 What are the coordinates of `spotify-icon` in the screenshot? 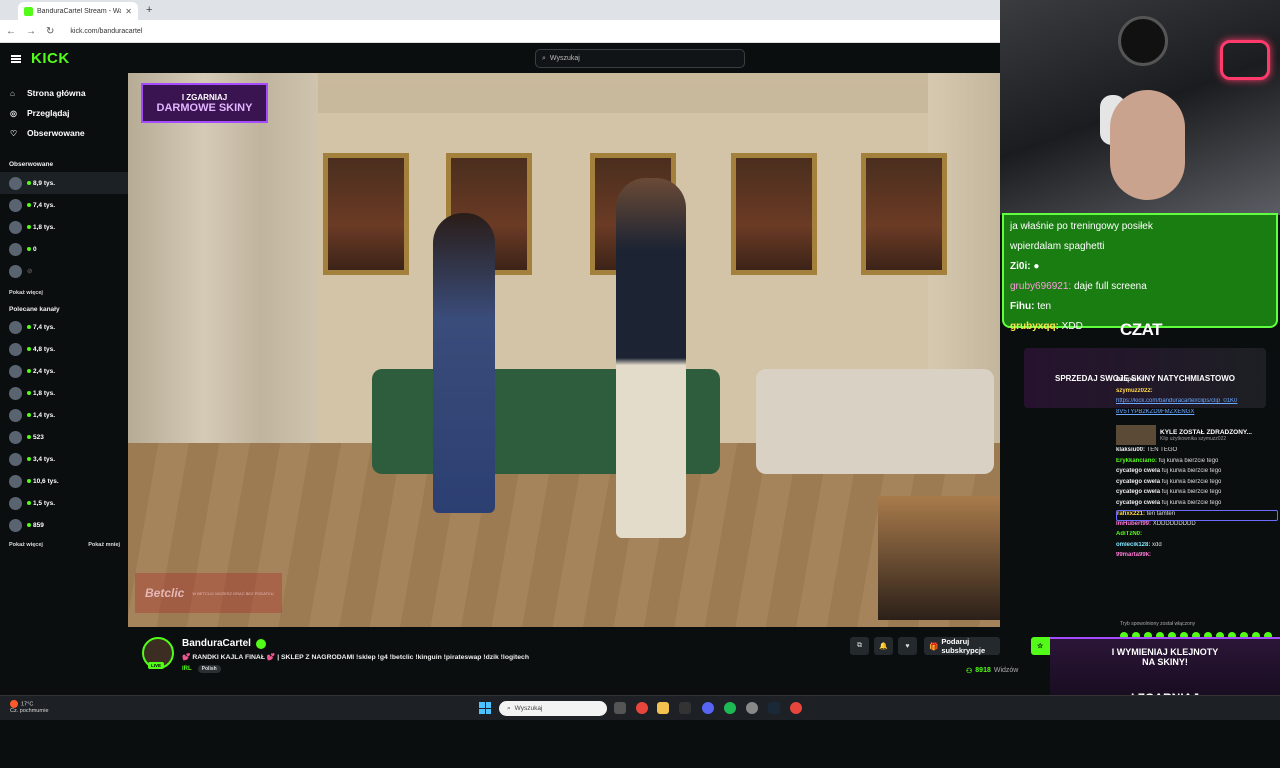 It's located at (730, 708).